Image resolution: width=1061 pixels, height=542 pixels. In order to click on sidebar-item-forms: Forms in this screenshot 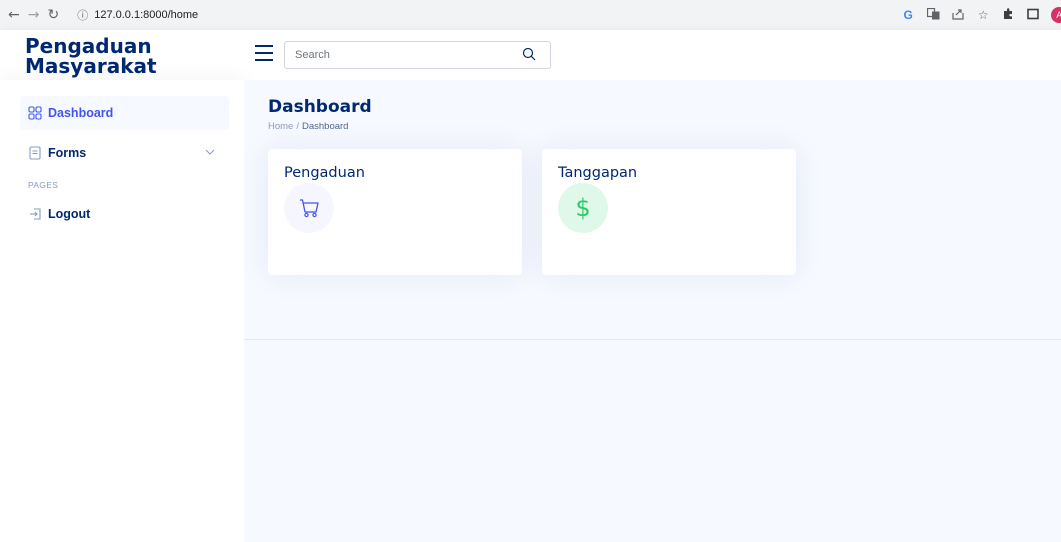, I will do `click(124, 153)`.